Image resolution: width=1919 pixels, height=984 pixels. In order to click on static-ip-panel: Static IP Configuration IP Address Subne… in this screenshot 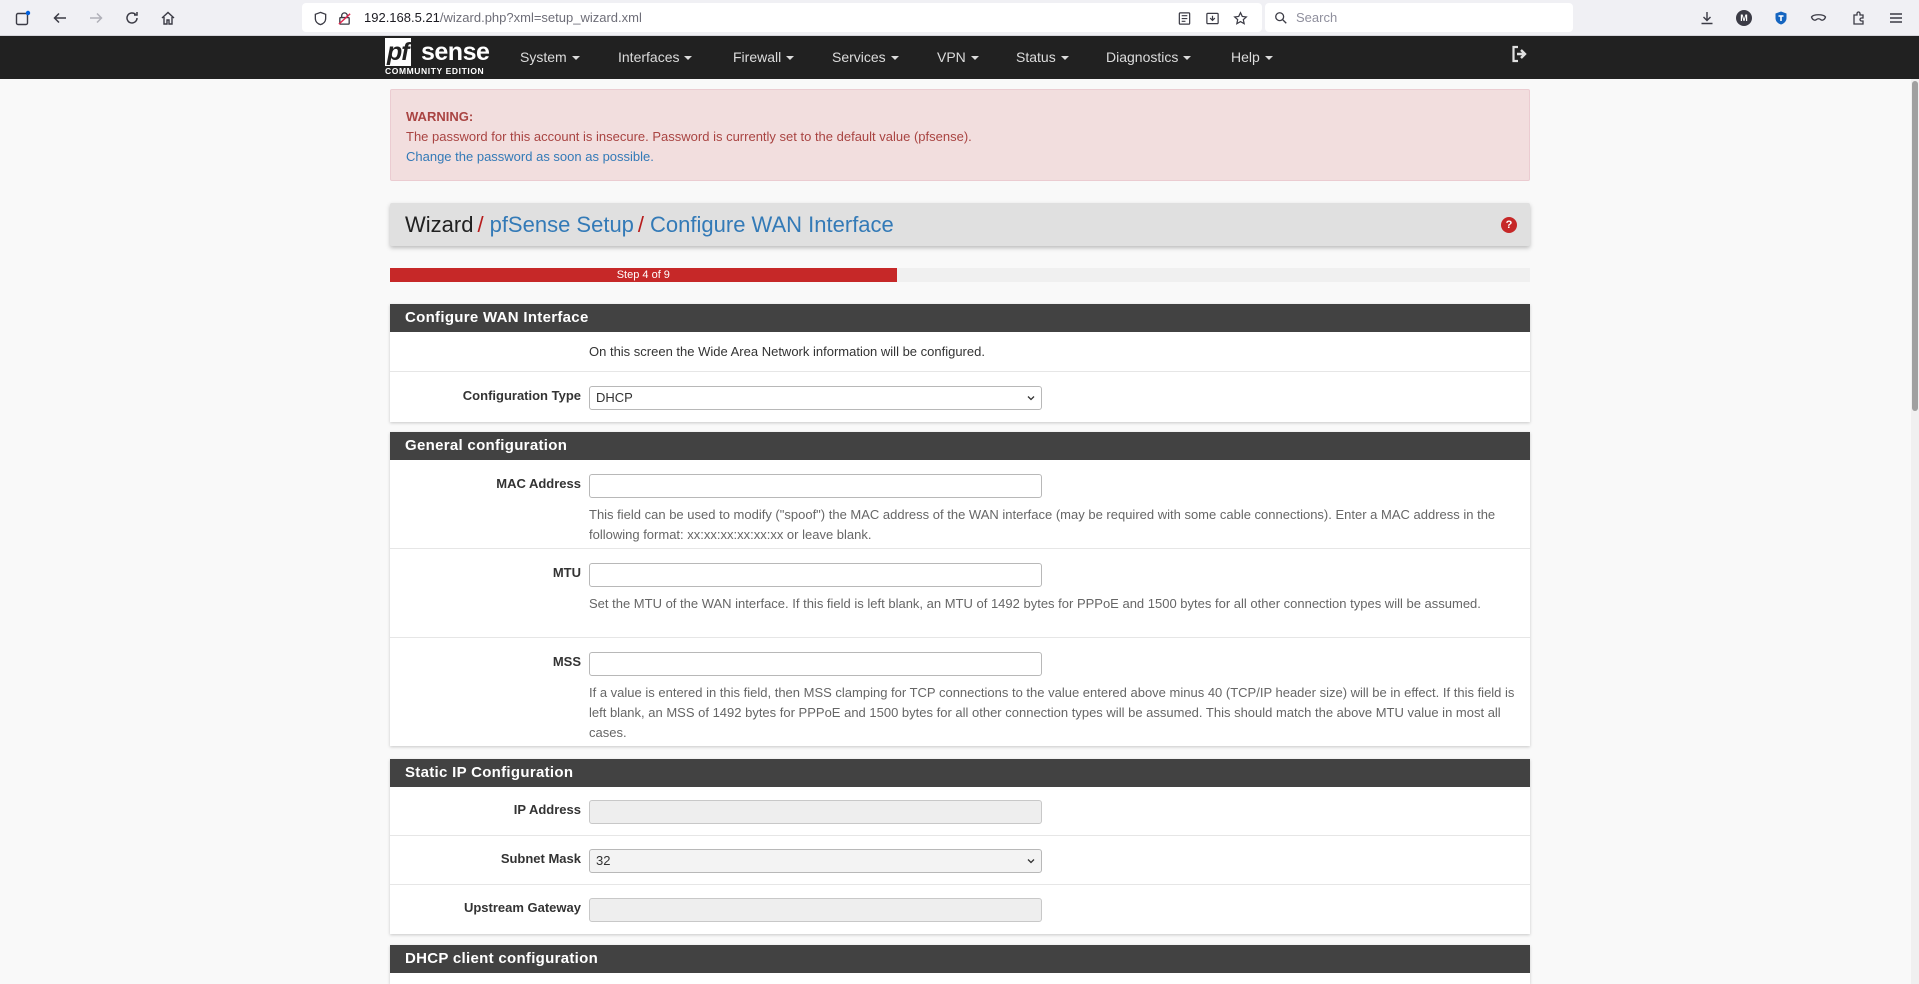, I will do `click(960, 846)`.